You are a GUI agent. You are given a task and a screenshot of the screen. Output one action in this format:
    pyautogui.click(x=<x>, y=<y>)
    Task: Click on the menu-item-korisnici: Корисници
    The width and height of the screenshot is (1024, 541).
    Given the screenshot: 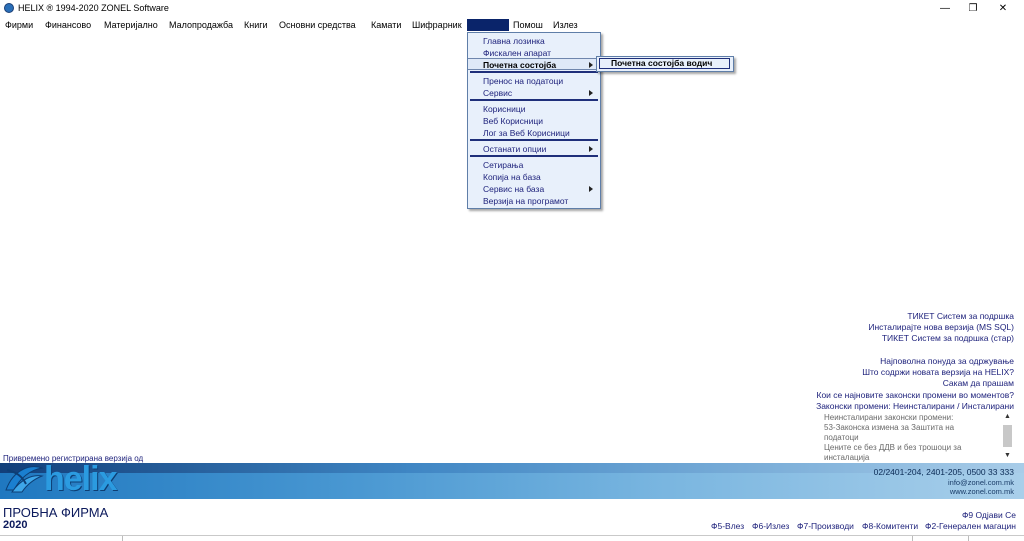 What is the action you would take?
    pyautogui.click(x=534, y=109)
    